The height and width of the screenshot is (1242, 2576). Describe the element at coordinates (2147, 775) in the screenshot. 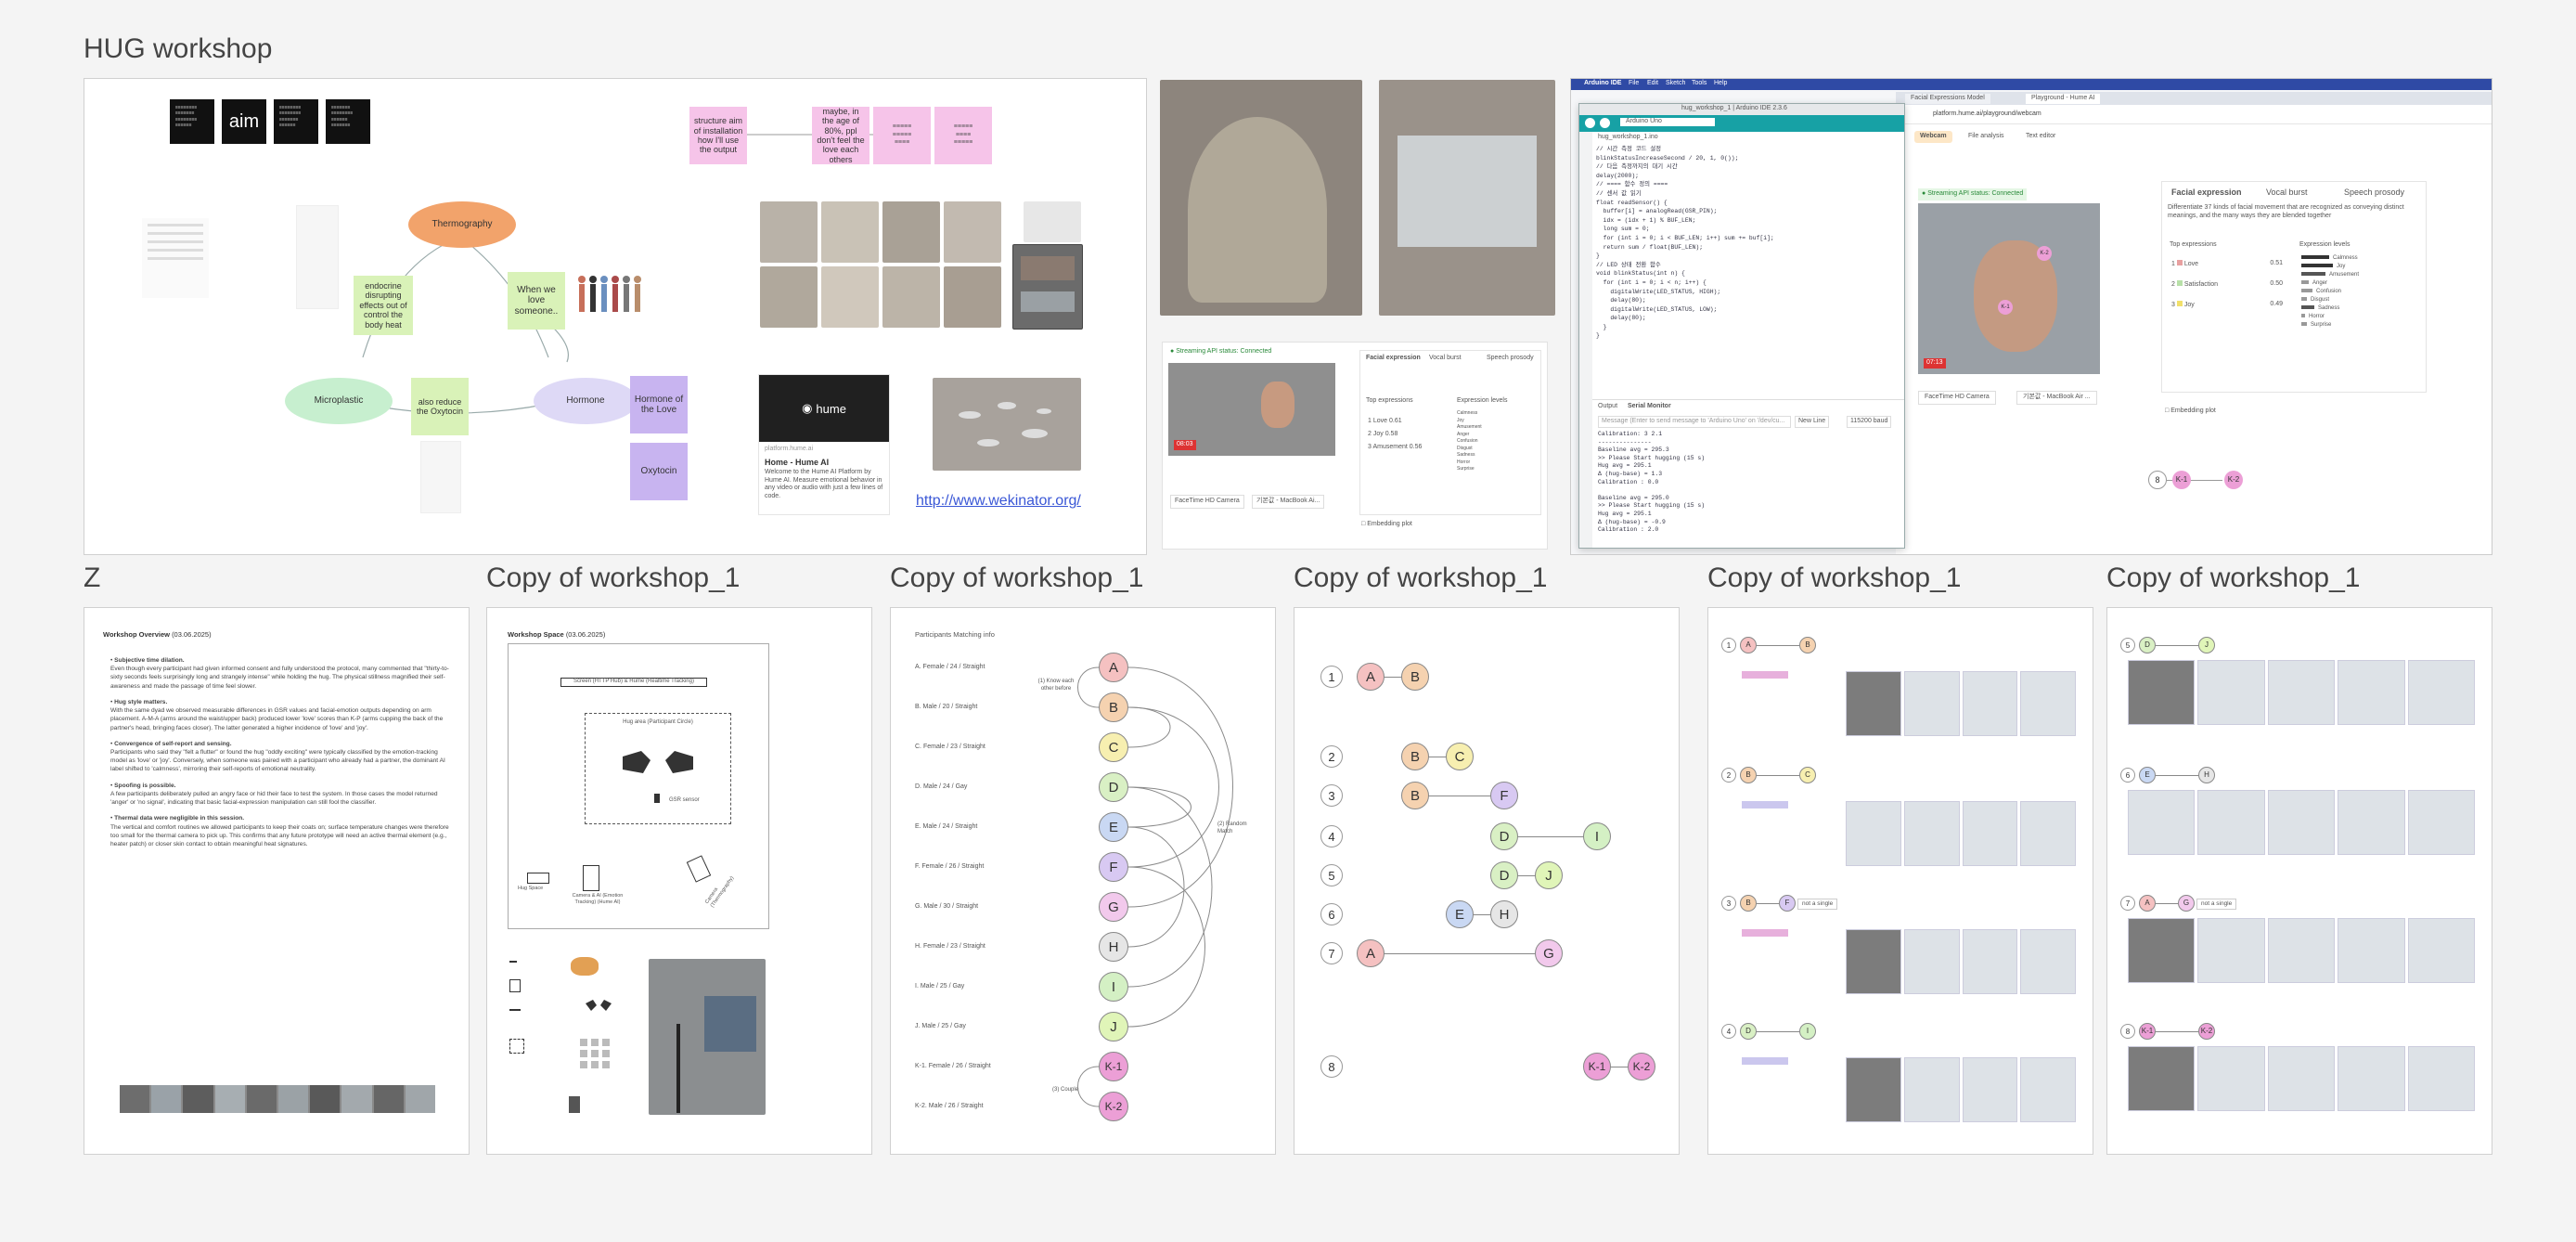

I see `log-node-a: E` at that location.